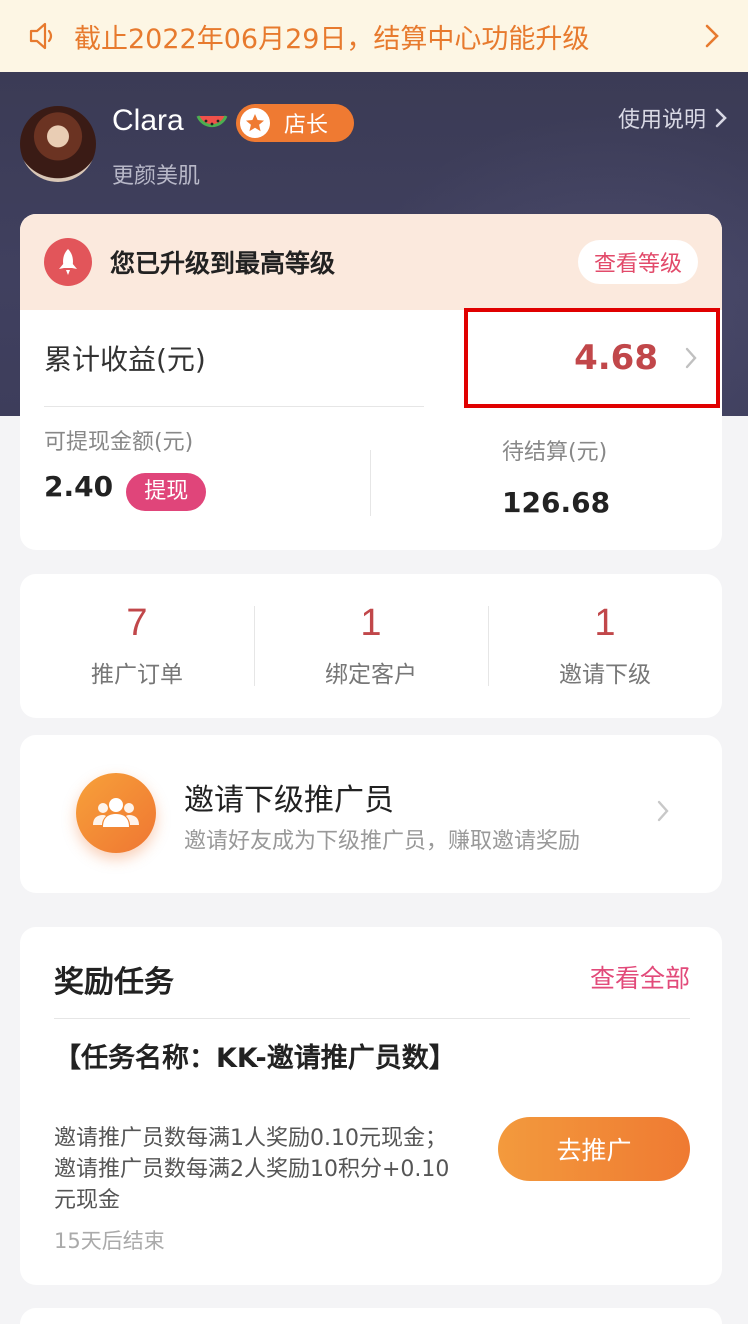 The image size is (748, 1324). What do you see at coordinates (332, 39) in the screenshot?
I see `notice-text: 截止2022年06月29日，结算中心功能升级` at bounding box center [332, 39].